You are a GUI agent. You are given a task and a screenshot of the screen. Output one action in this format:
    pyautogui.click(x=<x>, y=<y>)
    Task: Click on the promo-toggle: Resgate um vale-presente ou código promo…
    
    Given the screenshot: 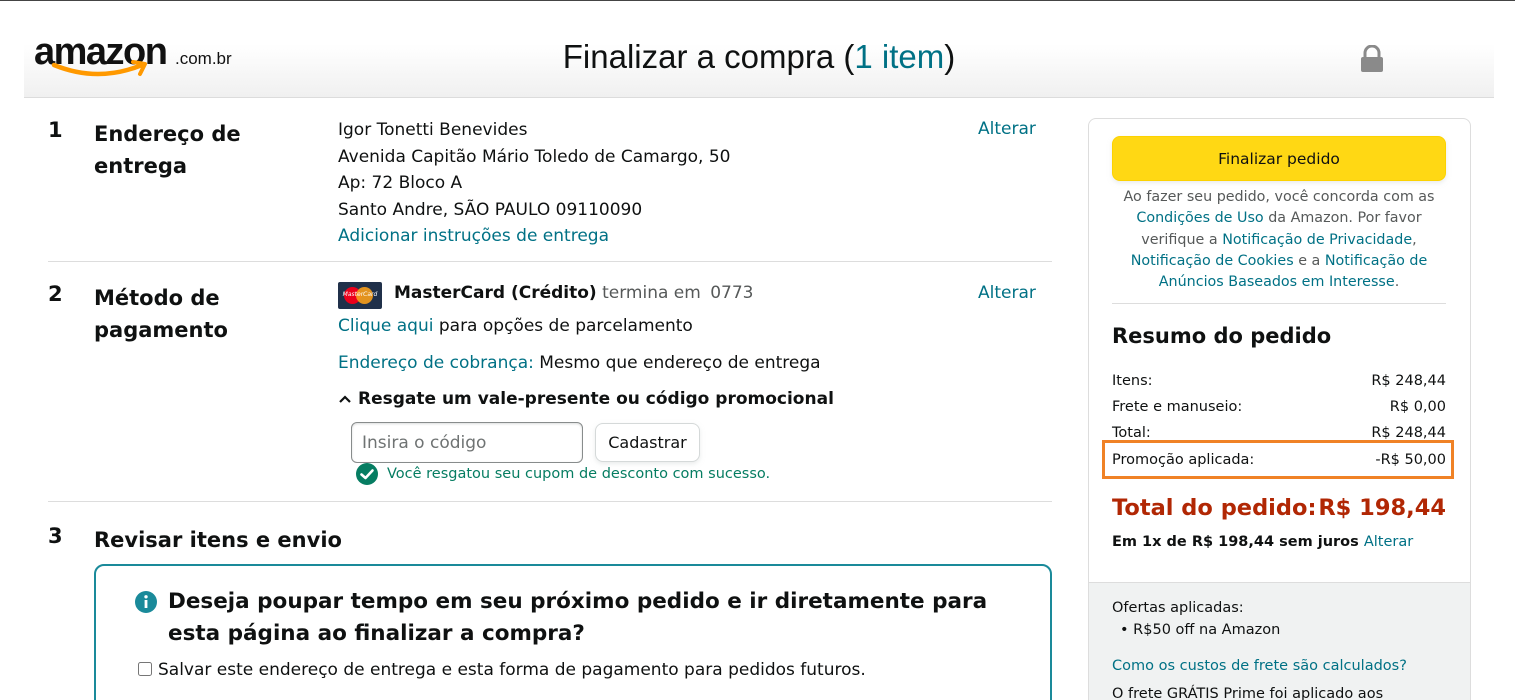 What is the action you would take?
    pyautogui.click(x=586, y=399)
    